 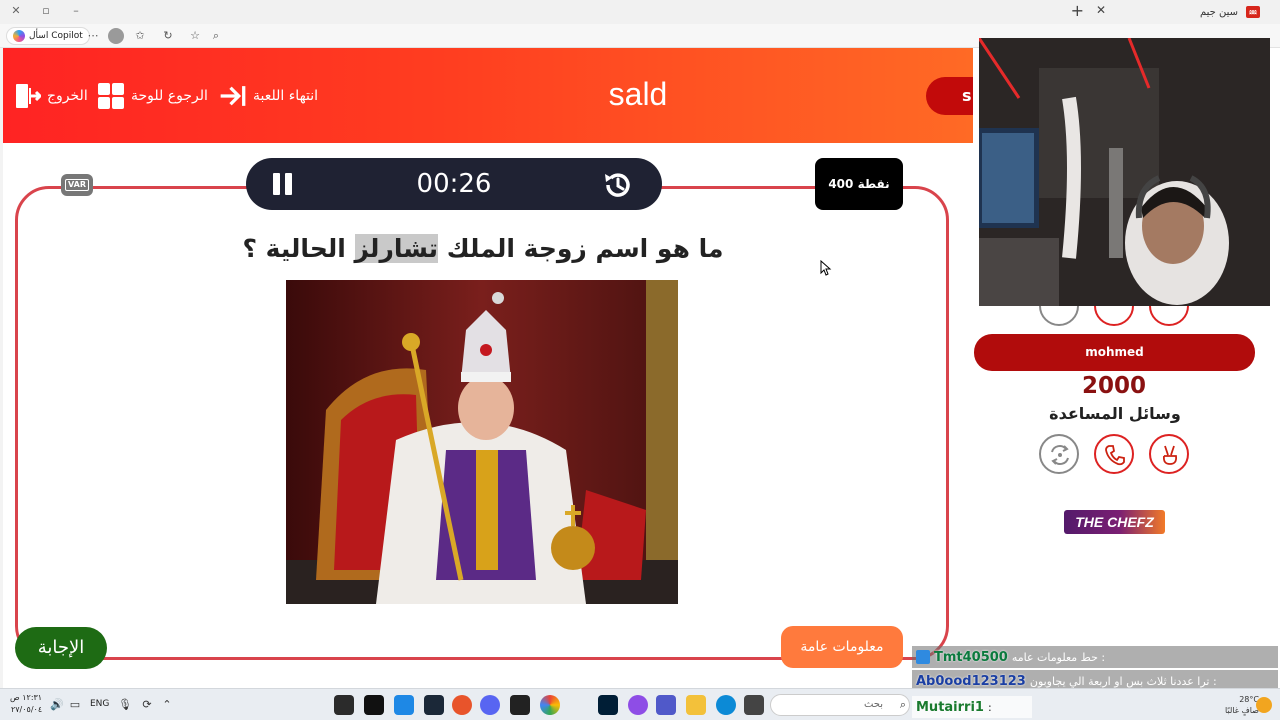 I want to click on back-to-board-label: الرجوع للوحة, so click(x=169, y=96).